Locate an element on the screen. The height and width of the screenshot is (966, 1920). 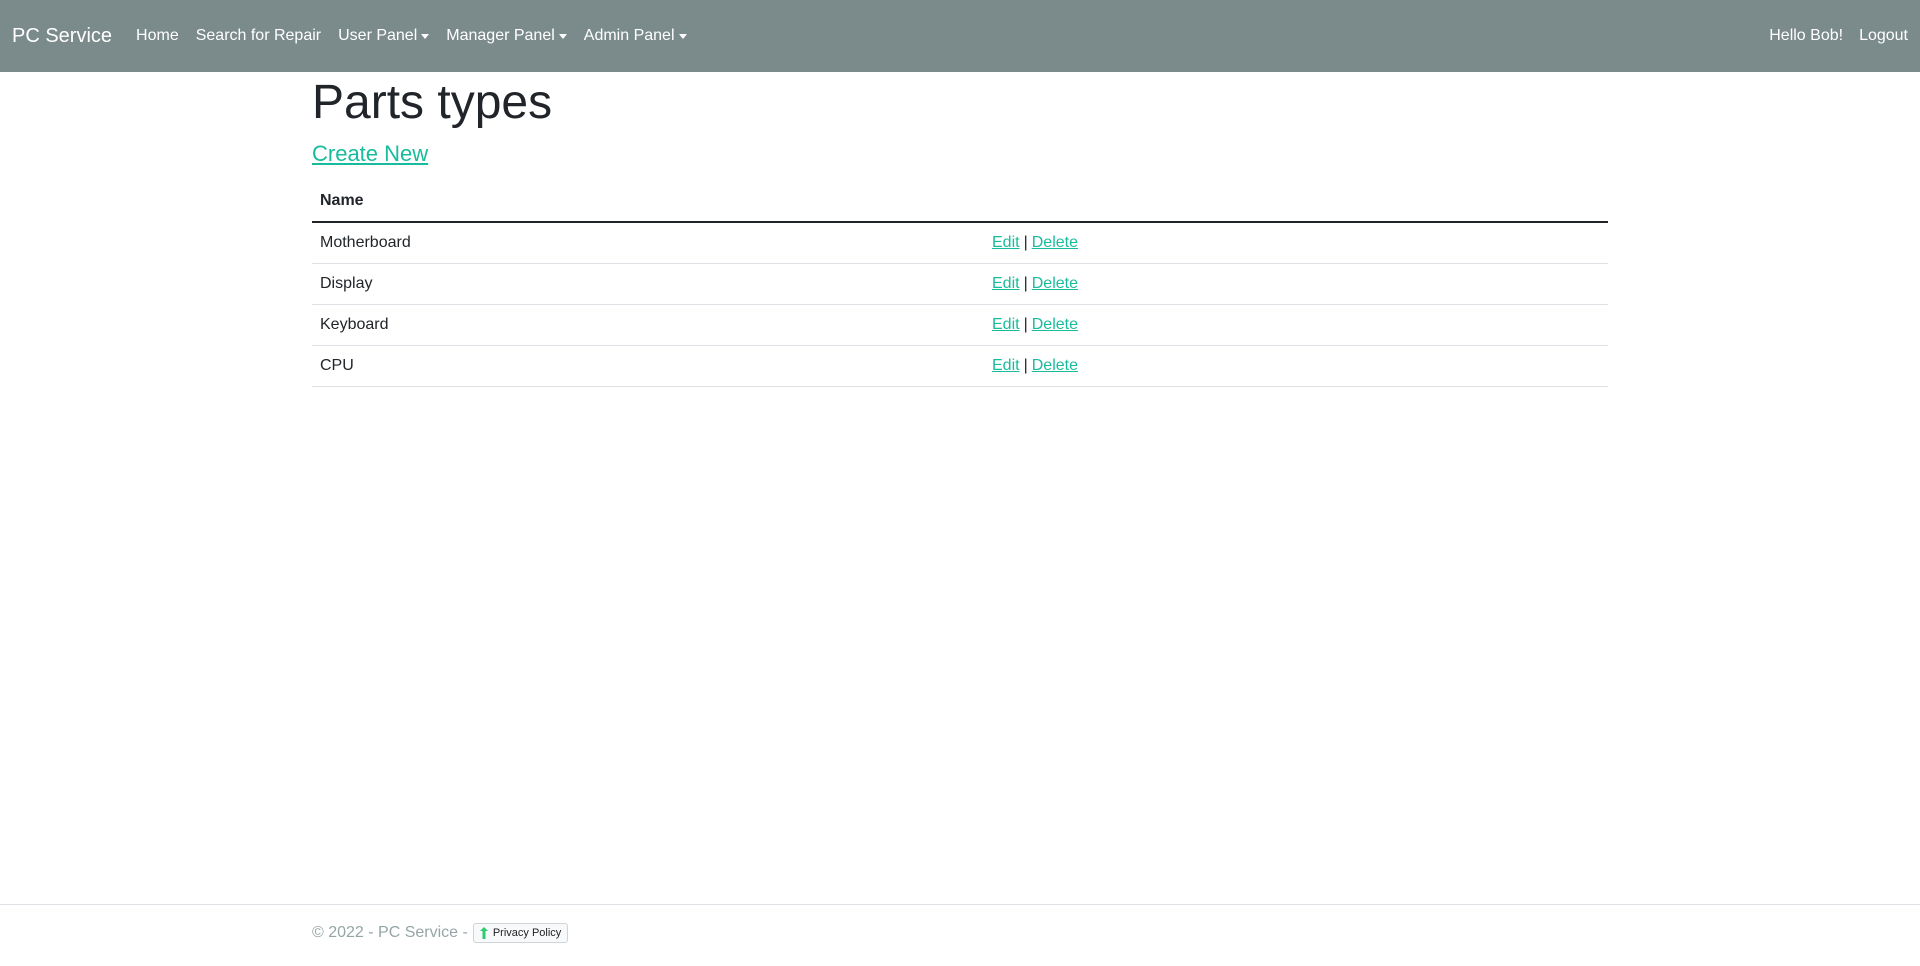
nav-admin-panel-dropdown: Admin Panel is located at coordinates (635, 36).